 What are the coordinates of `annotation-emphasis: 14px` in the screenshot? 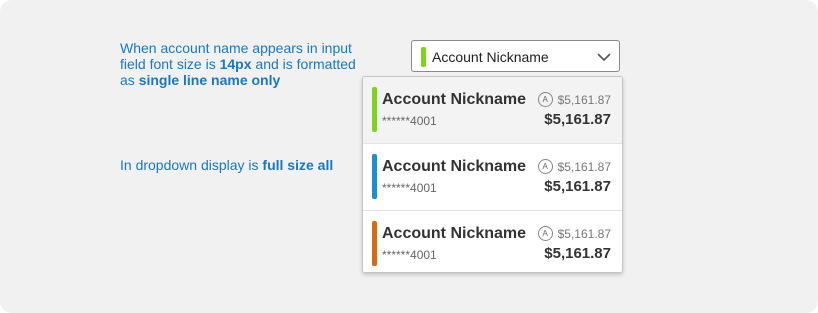 It's located at (235, 64).